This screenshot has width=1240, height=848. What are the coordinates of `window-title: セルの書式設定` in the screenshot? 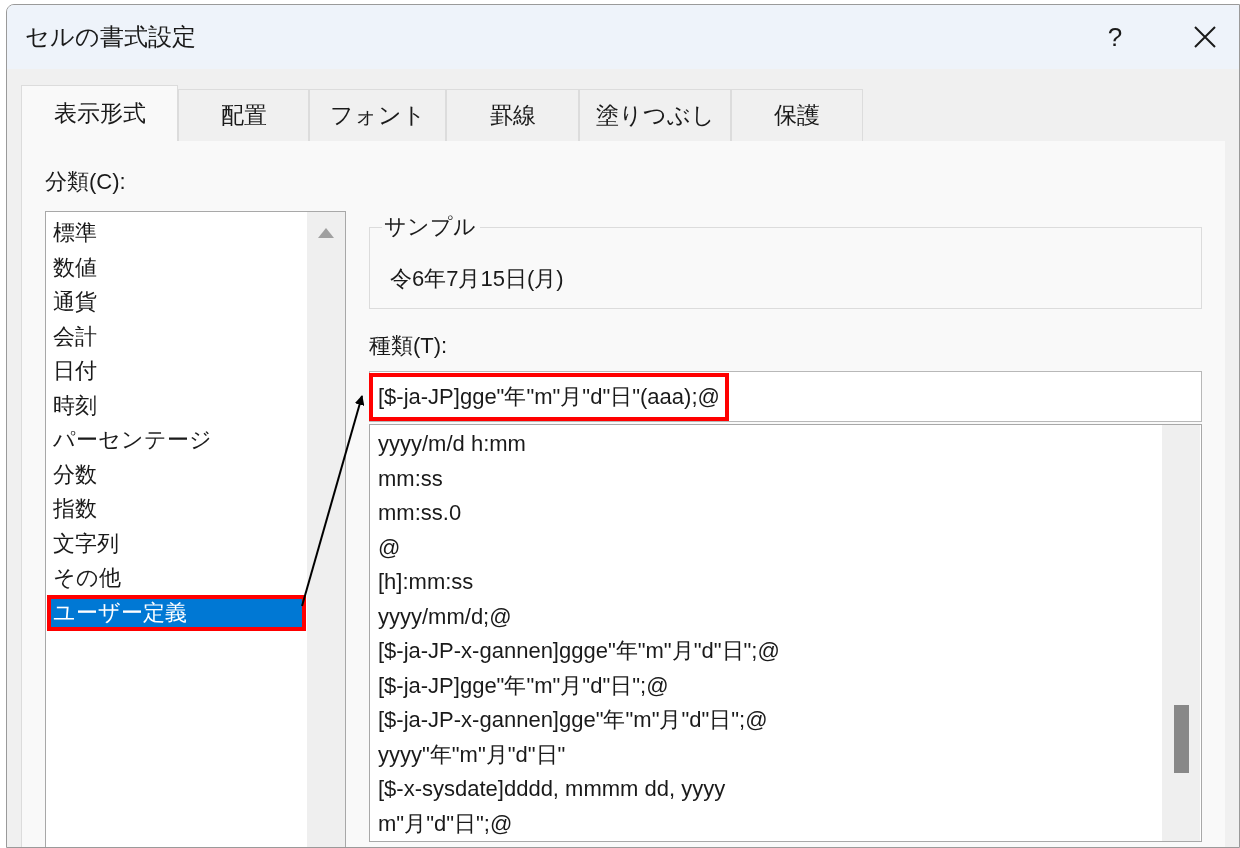 It's located at (111, 37).